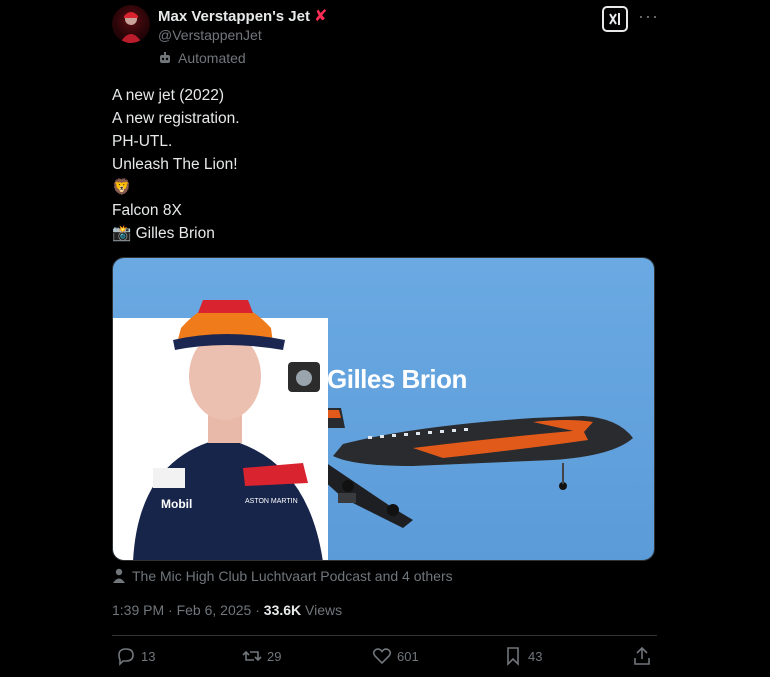  Describe the element at coordinates (395, 656) in the screenshot. I see `like-button: 601` at that location.